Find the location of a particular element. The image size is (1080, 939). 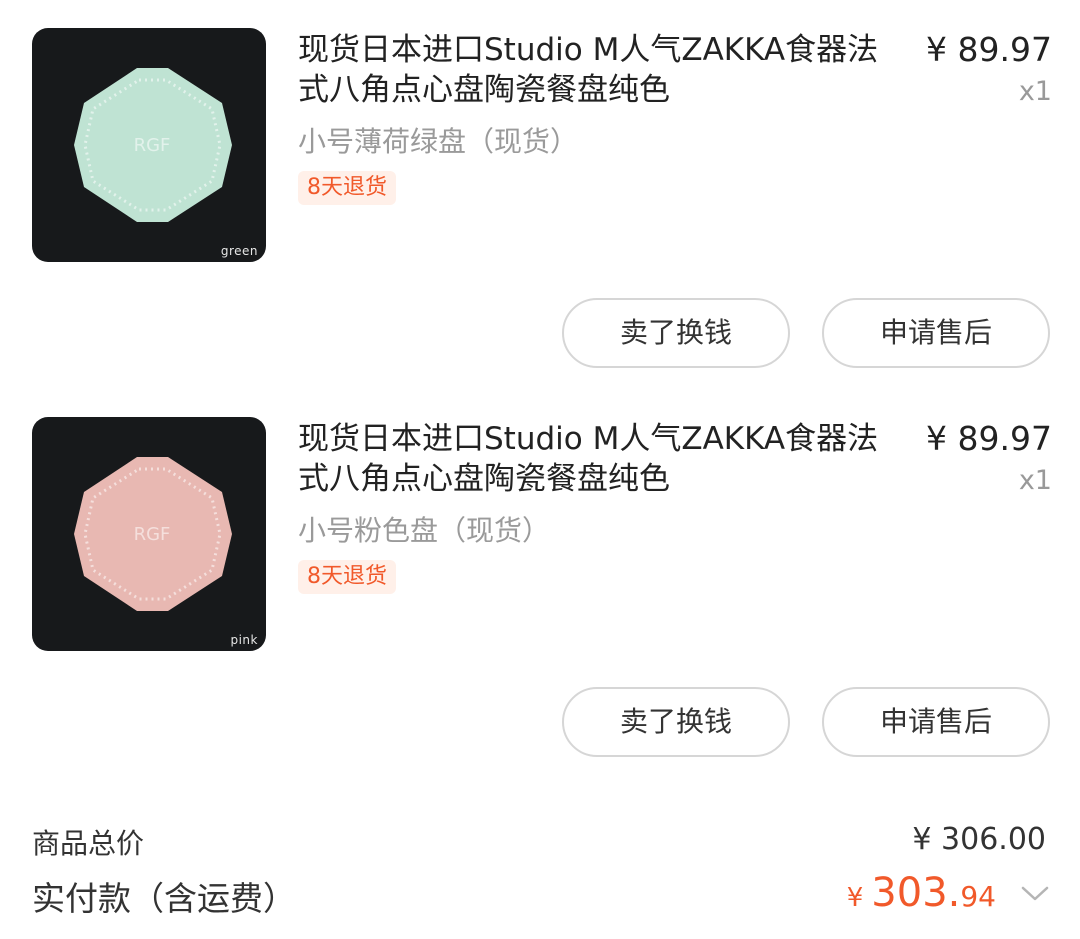

product-thumbnail: RGF green is located at coordinates (149, 145).